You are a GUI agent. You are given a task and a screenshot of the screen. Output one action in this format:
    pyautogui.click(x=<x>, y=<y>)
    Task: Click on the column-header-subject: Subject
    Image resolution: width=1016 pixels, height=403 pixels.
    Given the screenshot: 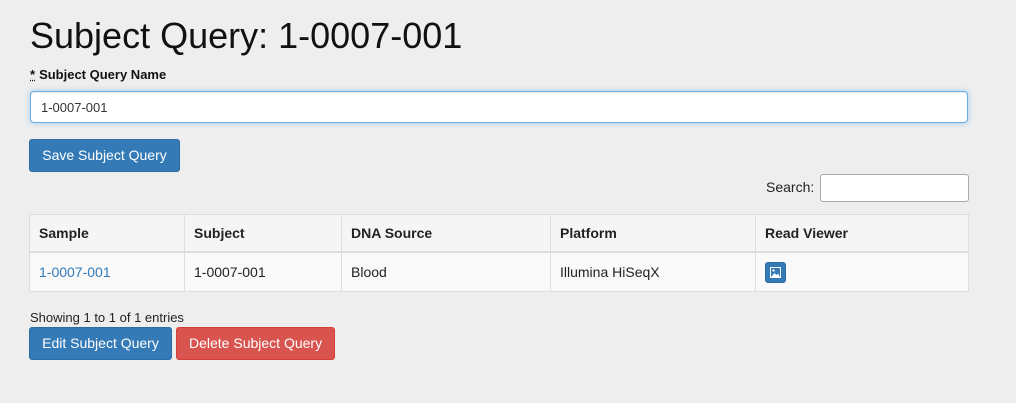 What is the action you would take?
    pyautogui.click(x=263, y=233)
    